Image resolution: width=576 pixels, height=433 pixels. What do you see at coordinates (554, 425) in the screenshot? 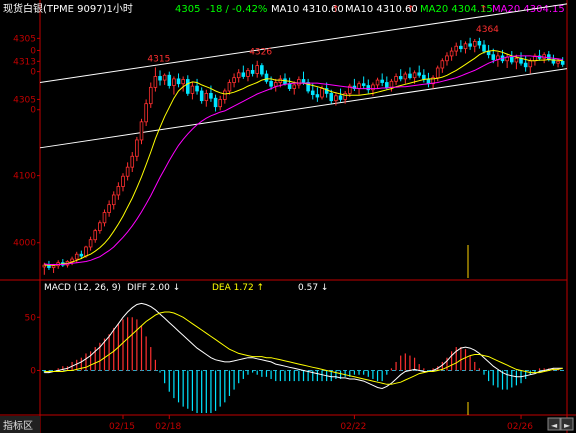
I see `scroll-left-icon: ◄` at bounding box center [554, 425].